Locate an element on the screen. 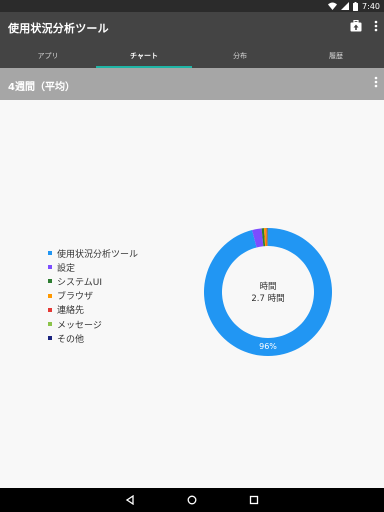  tab-apps: アプリ is located at coordinates (48, 56).